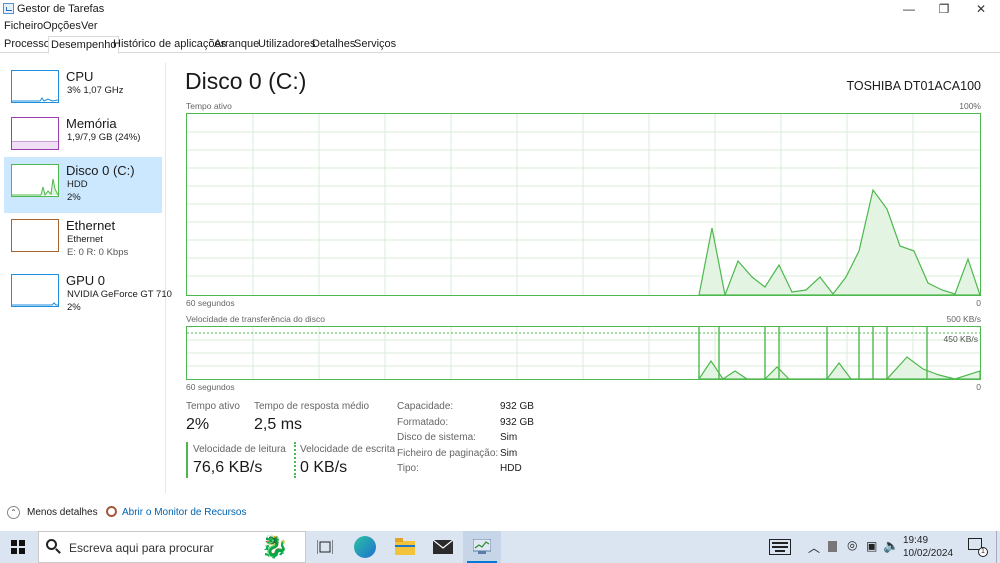 This screenshot has width=1000, height=563. Describe the element at coordinates (423, 422) in the screenshot. I see `formatted-label: Formatado:` at that location.